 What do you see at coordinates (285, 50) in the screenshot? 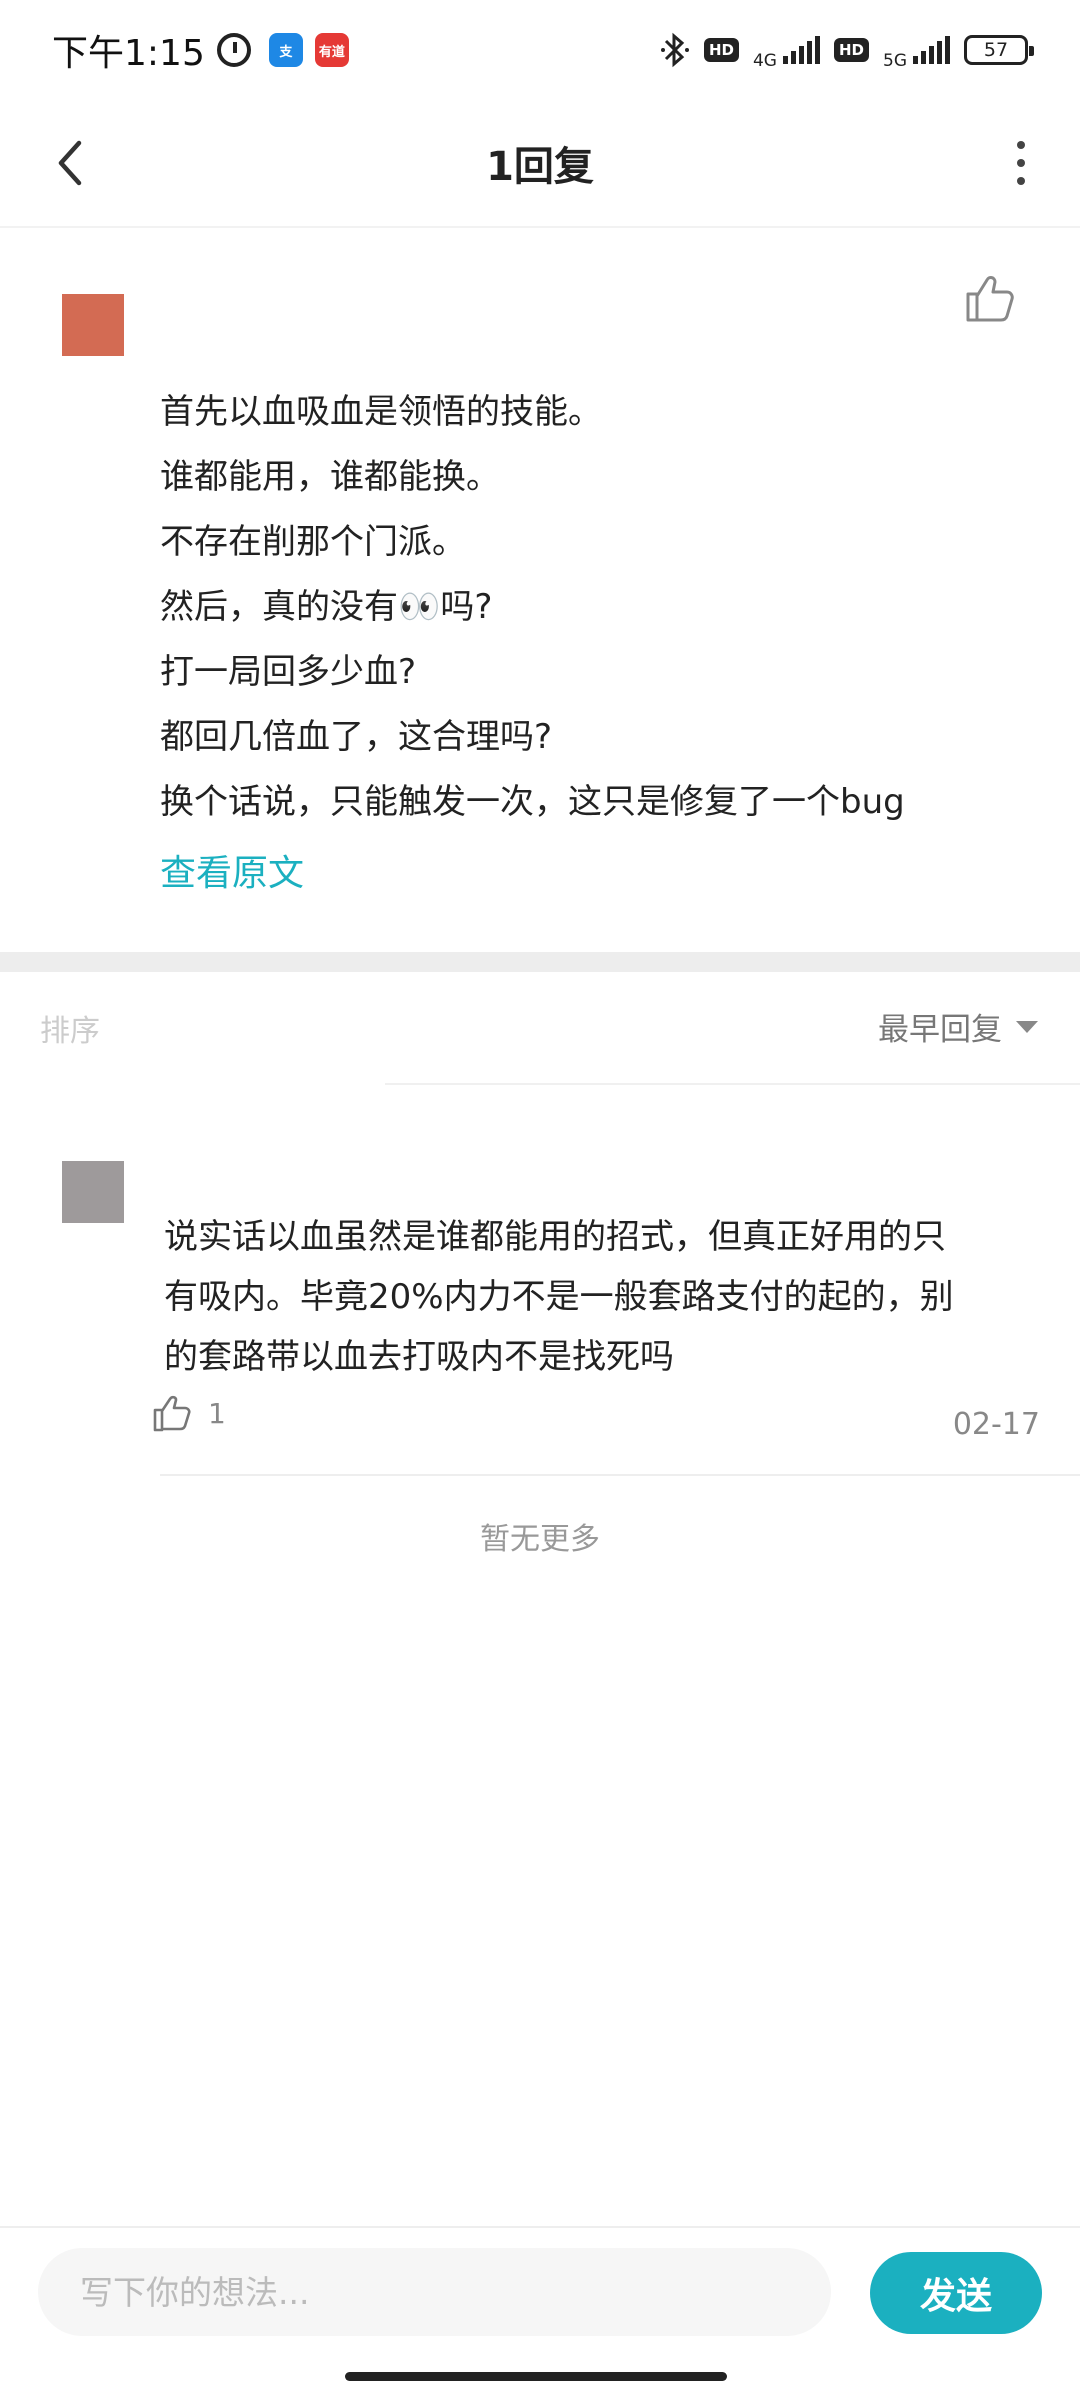
I see `alipay-icon: 支` at bounding box center [285, 50].